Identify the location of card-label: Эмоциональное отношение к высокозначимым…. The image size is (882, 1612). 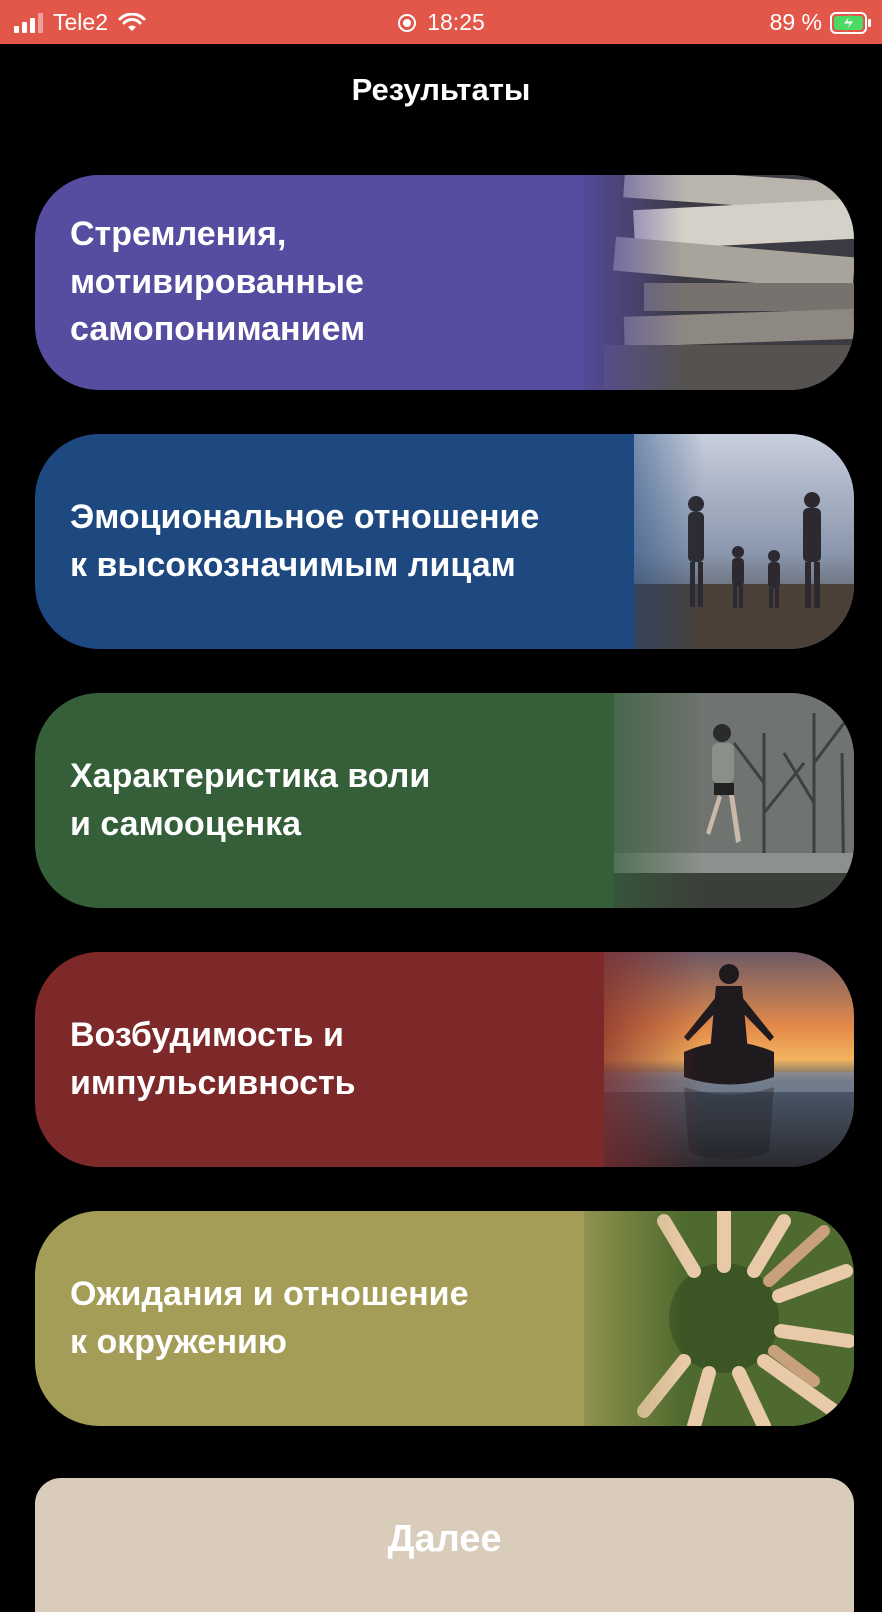
(305, 540).